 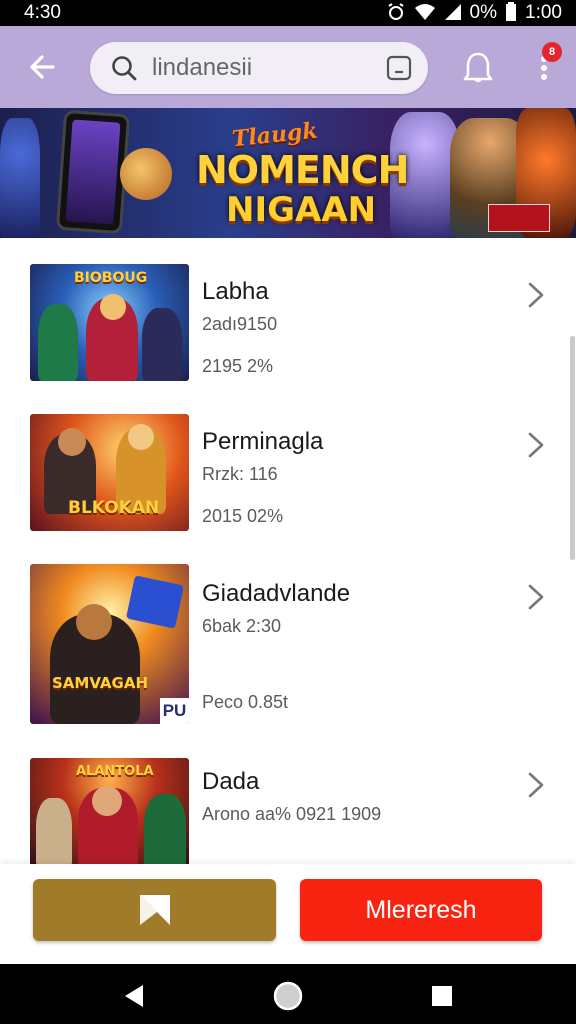 I want to click on notification-badge: 8, so click(x=552, y=52).